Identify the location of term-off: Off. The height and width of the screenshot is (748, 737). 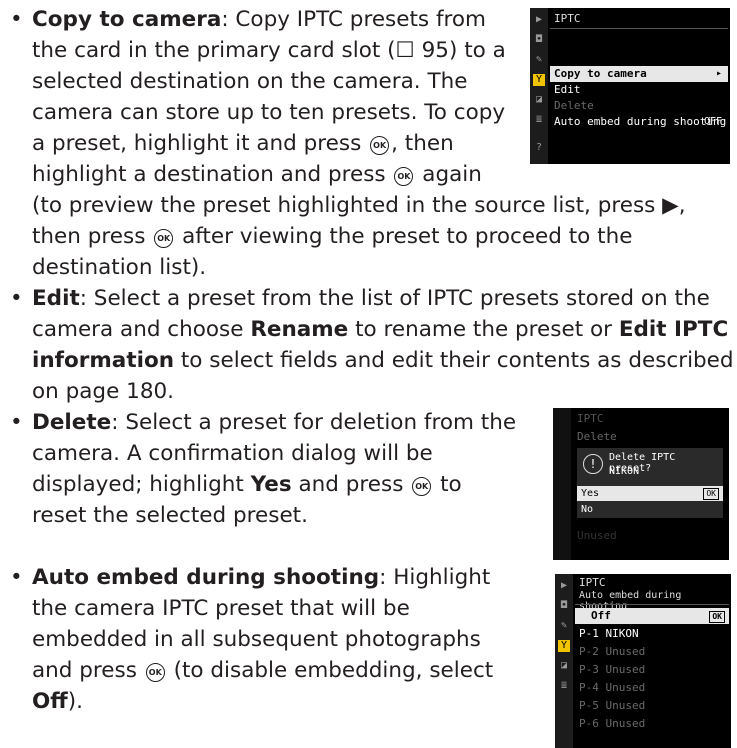
(50, 701).